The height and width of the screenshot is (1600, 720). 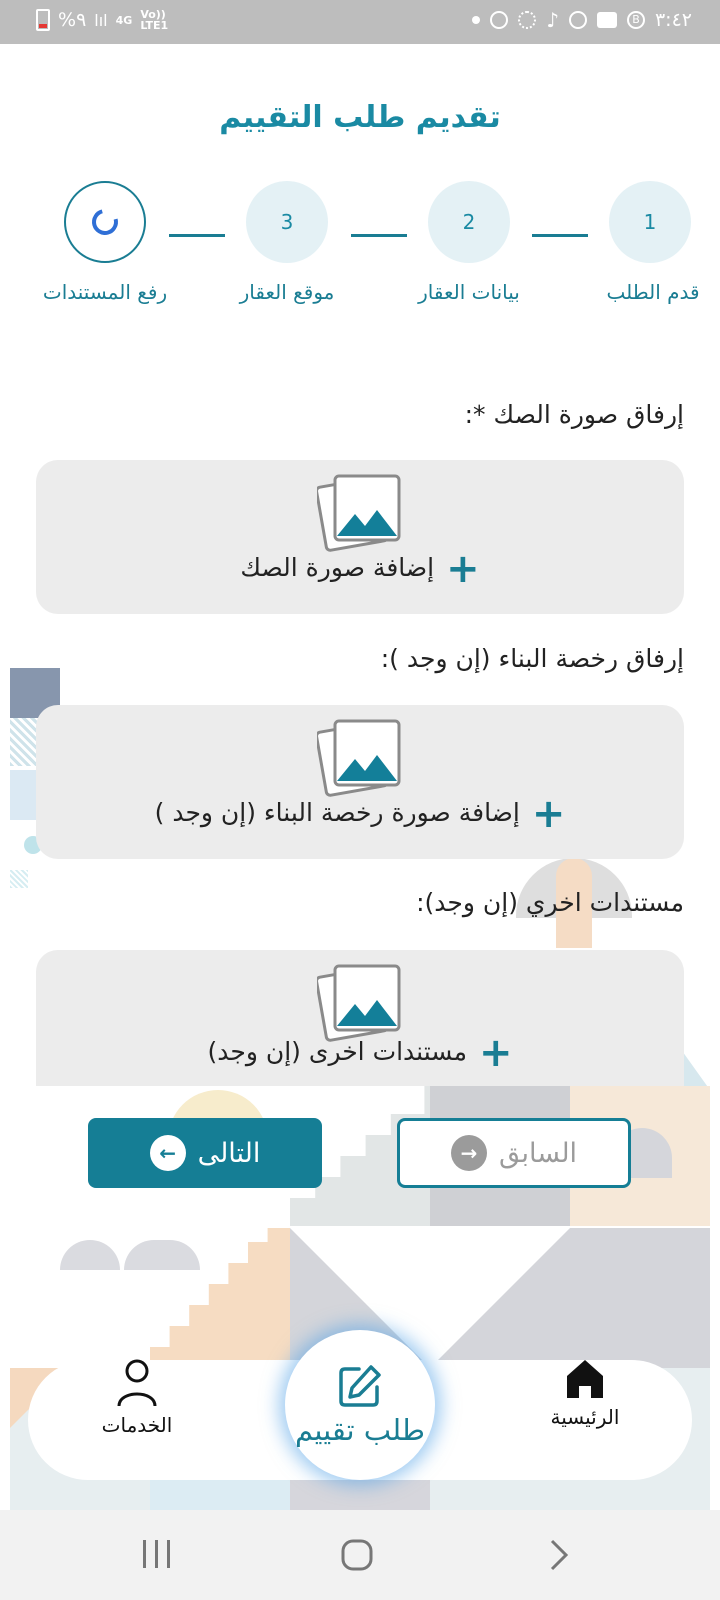 What do you see at coordinates (337, 812) in the screenshot?
I see `add-building-permit-text: إضافة صورة رخصة البناء (إن وجد )` at bounding box center [337, 812].